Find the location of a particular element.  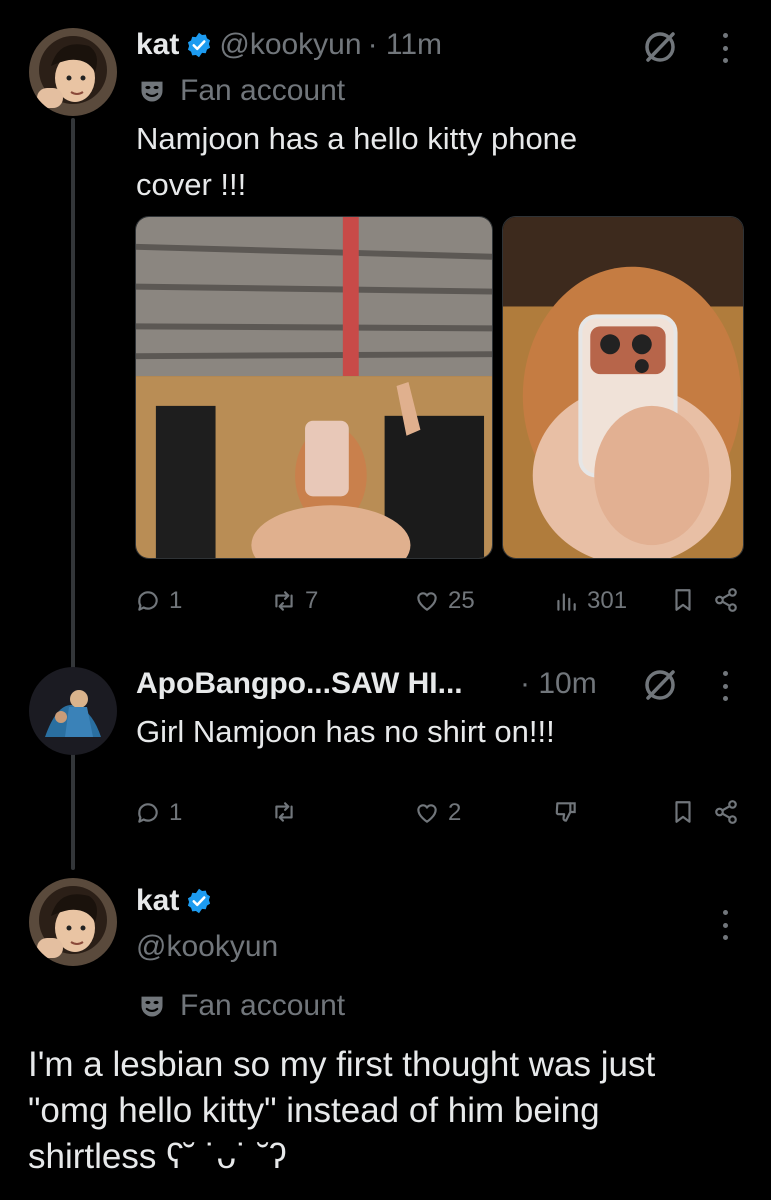

like-count: 2 is located at coordinates (455, 812).